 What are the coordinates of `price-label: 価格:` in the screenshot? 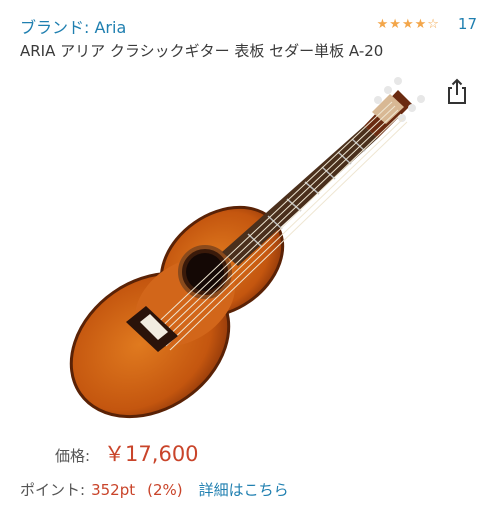 It's located at (73, 456).